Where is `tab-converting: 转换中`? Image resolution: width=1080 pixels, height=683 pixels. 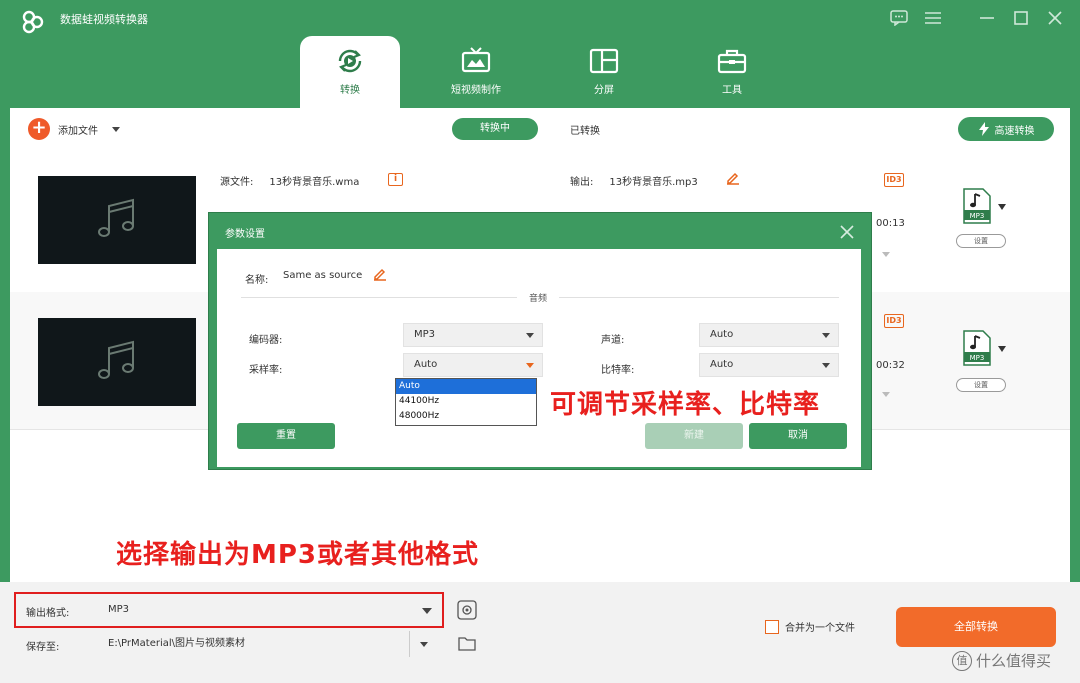 tab-converting: 转换中 is located at coordinates (495, 129).